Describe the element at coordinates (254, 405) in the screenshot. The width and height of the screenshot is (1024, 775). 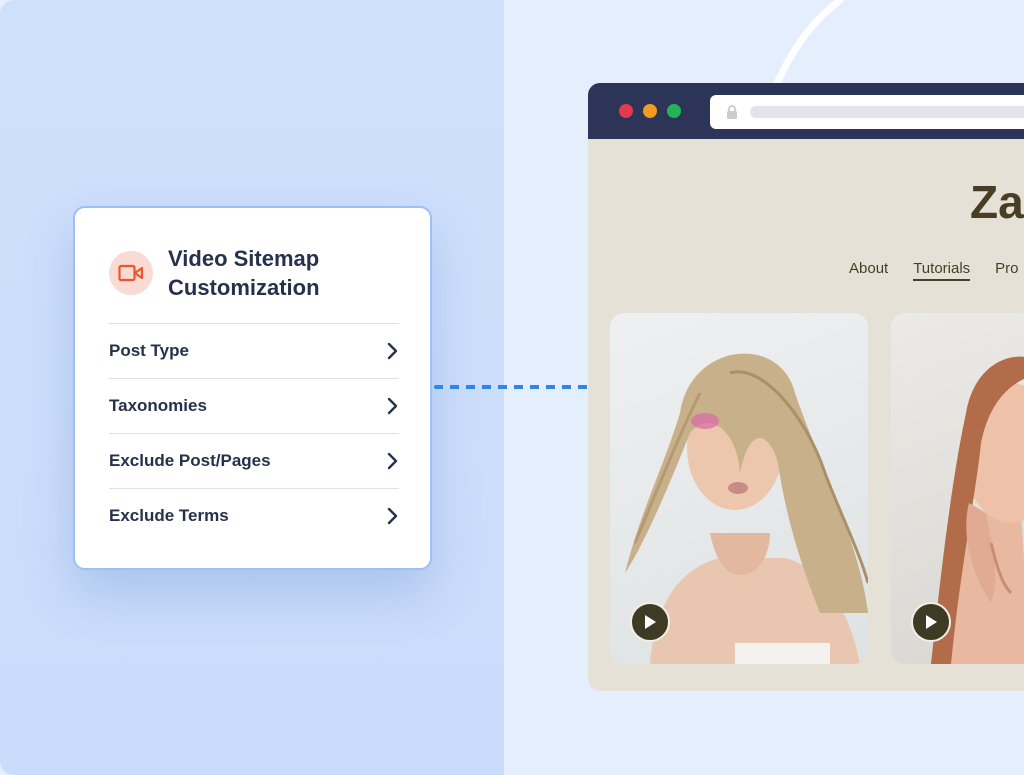
I see `menu-item-taxonomies: Taxonomies` at that location.